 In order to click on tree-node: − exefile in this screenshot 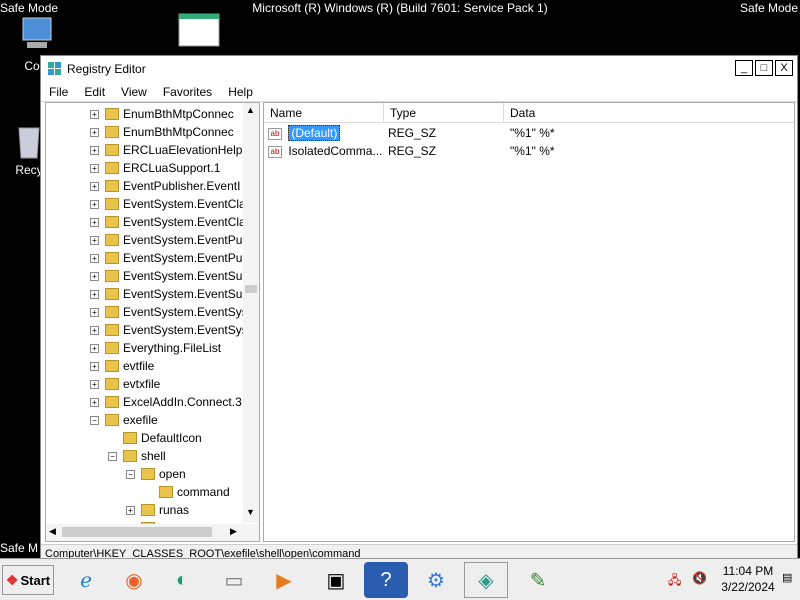, I will do `click(124, 420)`.